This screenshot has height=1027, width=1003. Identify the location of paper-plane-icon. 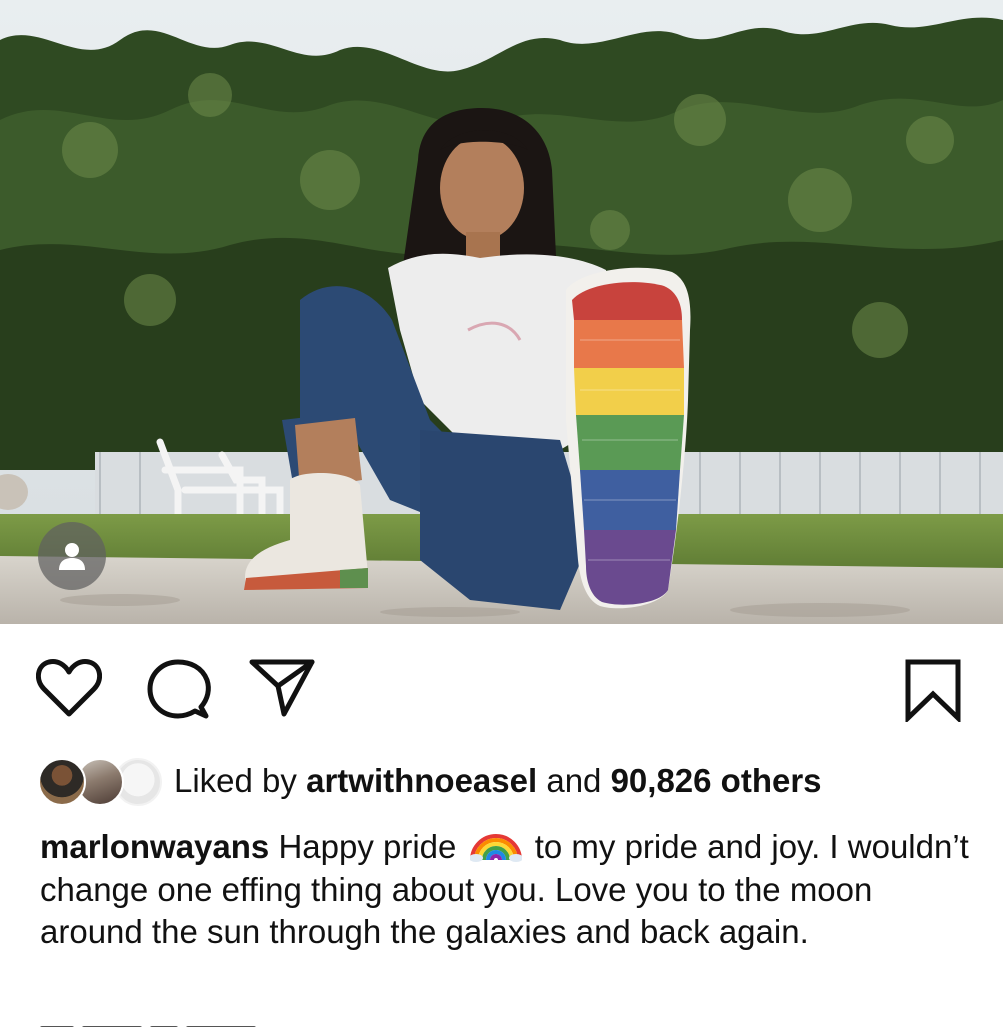
(282, 688).